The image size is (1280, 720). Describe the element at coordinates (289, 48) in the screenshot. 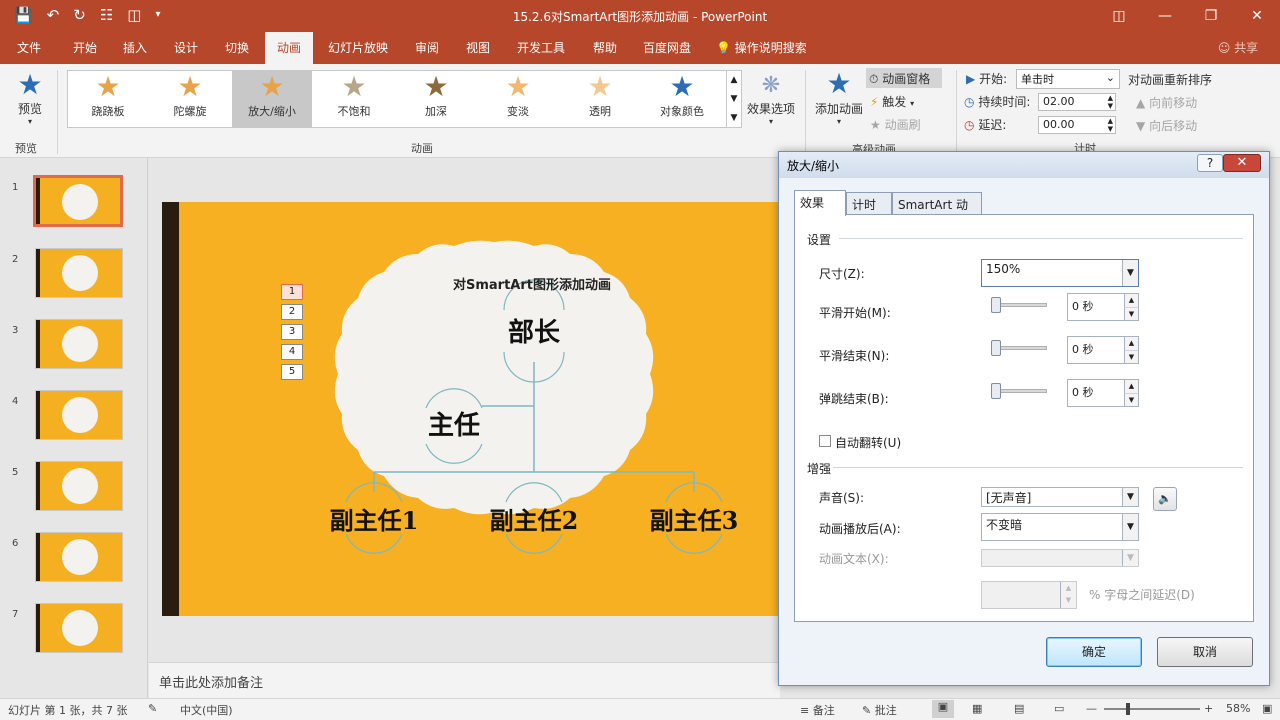

I see `tab-animations: 动画` at that location.